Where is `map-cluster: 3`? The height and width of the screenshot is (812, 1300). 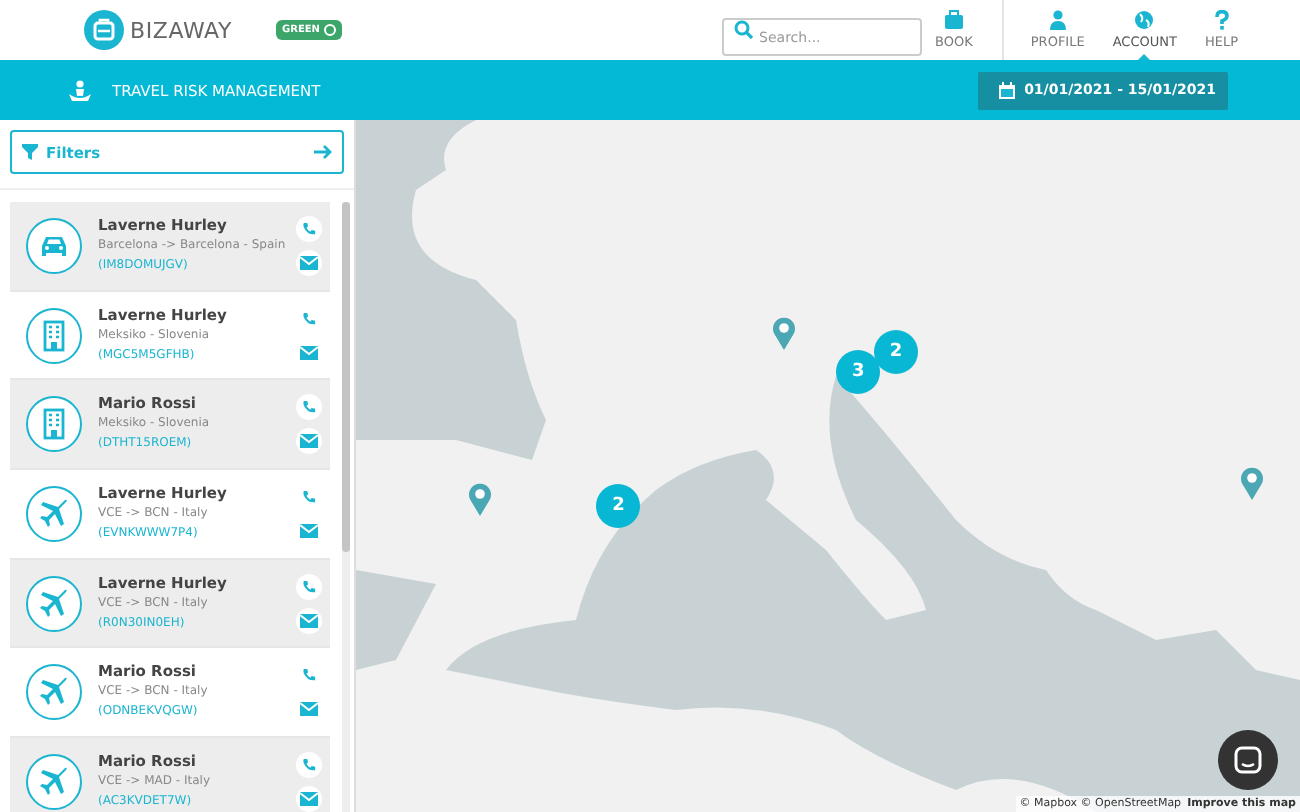 map-cluster: 3 is located at coordinates (858, 371).